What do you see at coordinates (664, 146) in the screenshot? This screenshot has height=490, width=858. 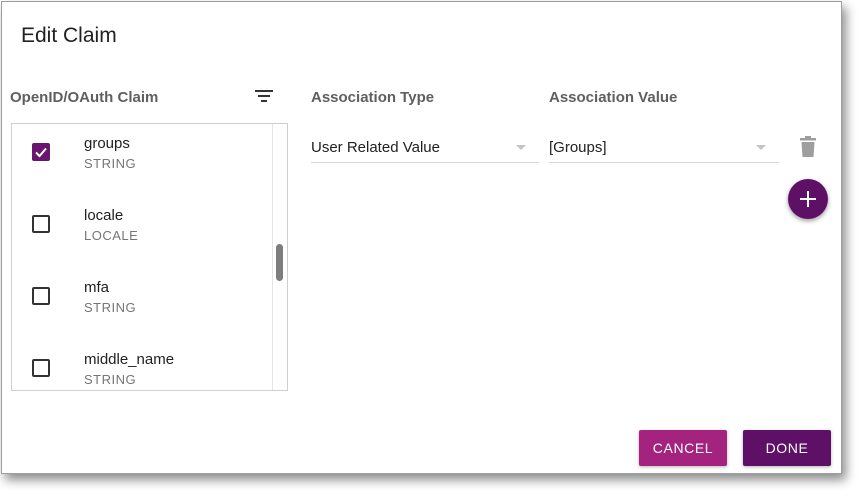 I see `association-value-select: [Groups]` at bounding box center [664, 146].